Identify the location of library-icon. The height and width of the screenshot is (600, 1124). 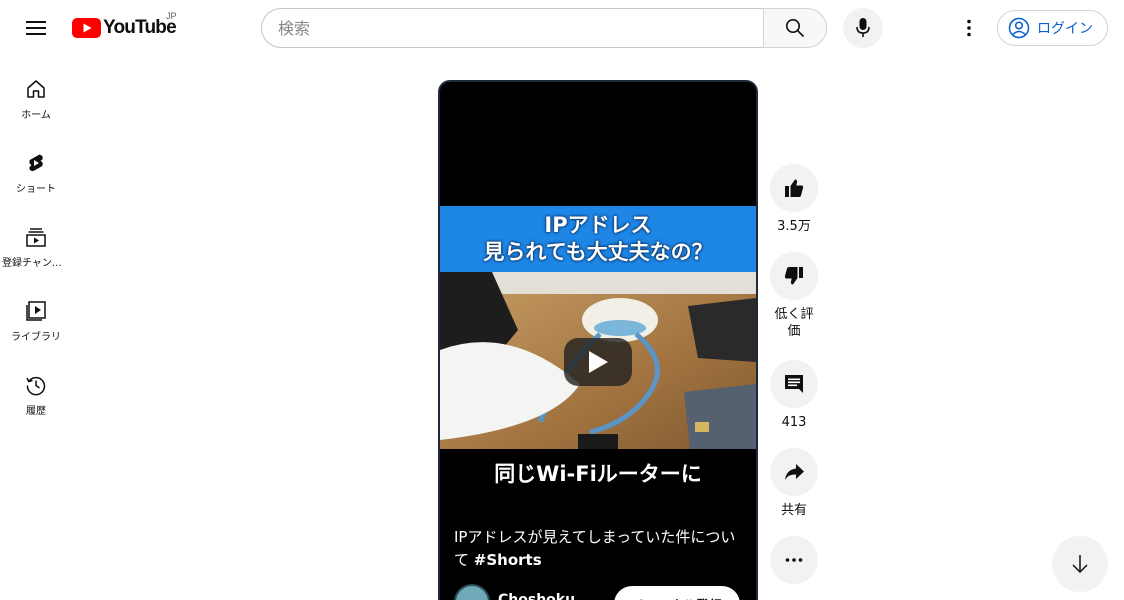
(36, 311).